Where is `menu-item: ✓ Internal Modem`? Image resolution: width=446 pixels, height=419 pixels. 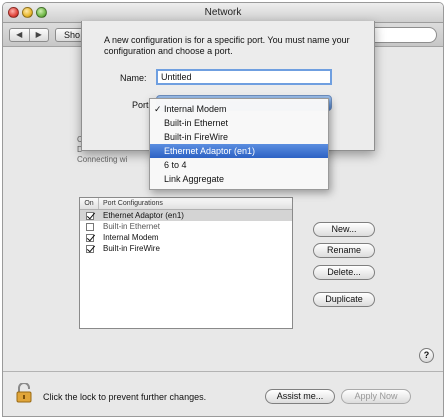
menu-item: ✓ Internal Modem is located at coordinates (239, 109).